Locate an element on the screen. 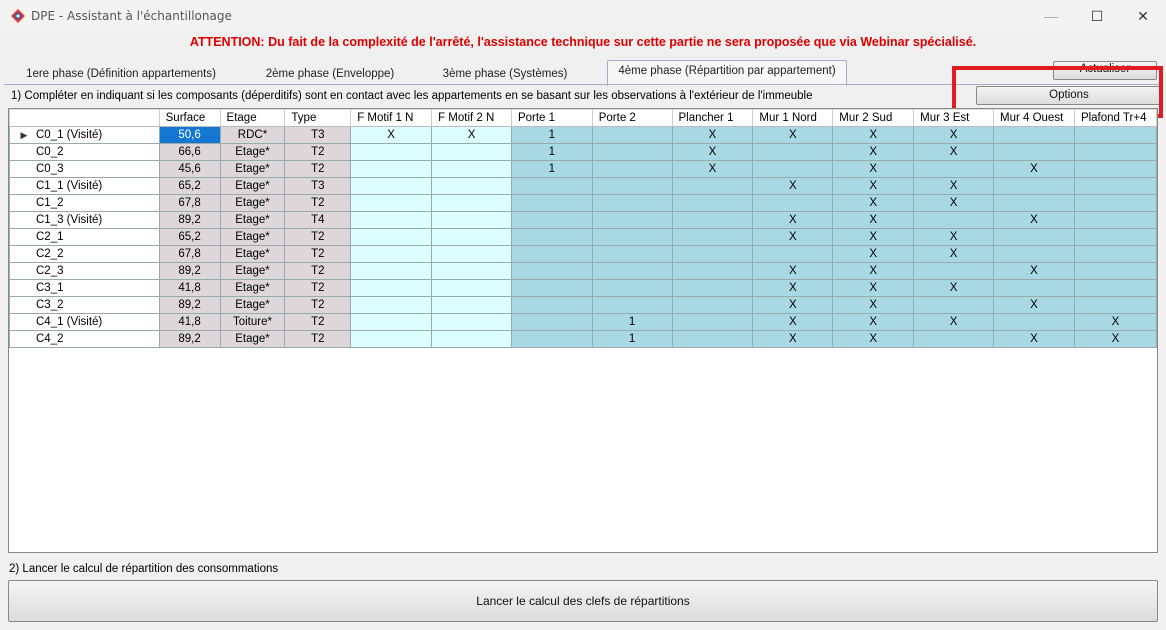 This screenshot has height=630, width=1166. table-row: C3_2 89,2 Etage* T2 X X X is located at coordinates (583, 305).